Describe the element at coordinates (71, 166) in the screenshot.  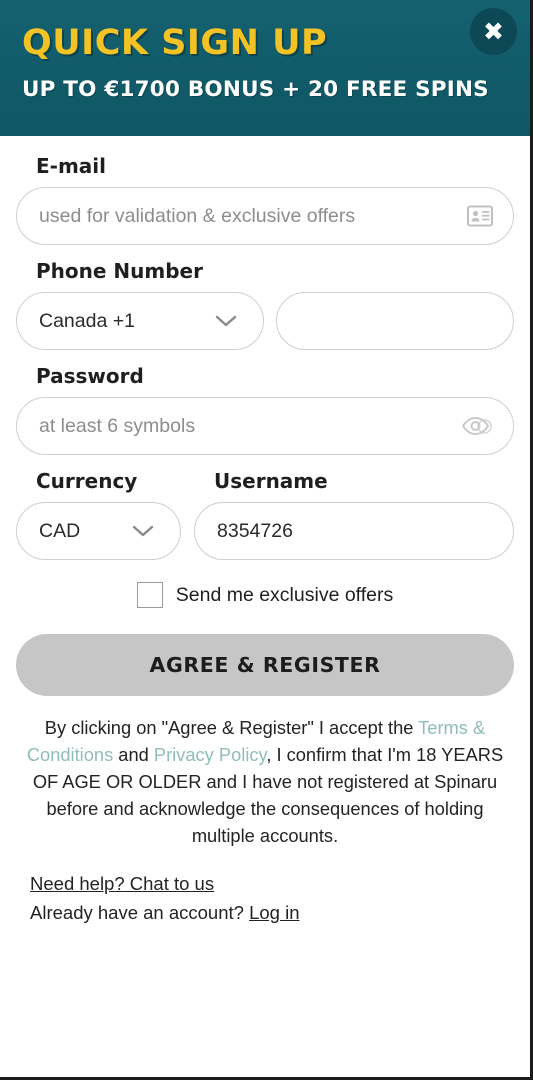
I see `email-label: E-mail` at that location.